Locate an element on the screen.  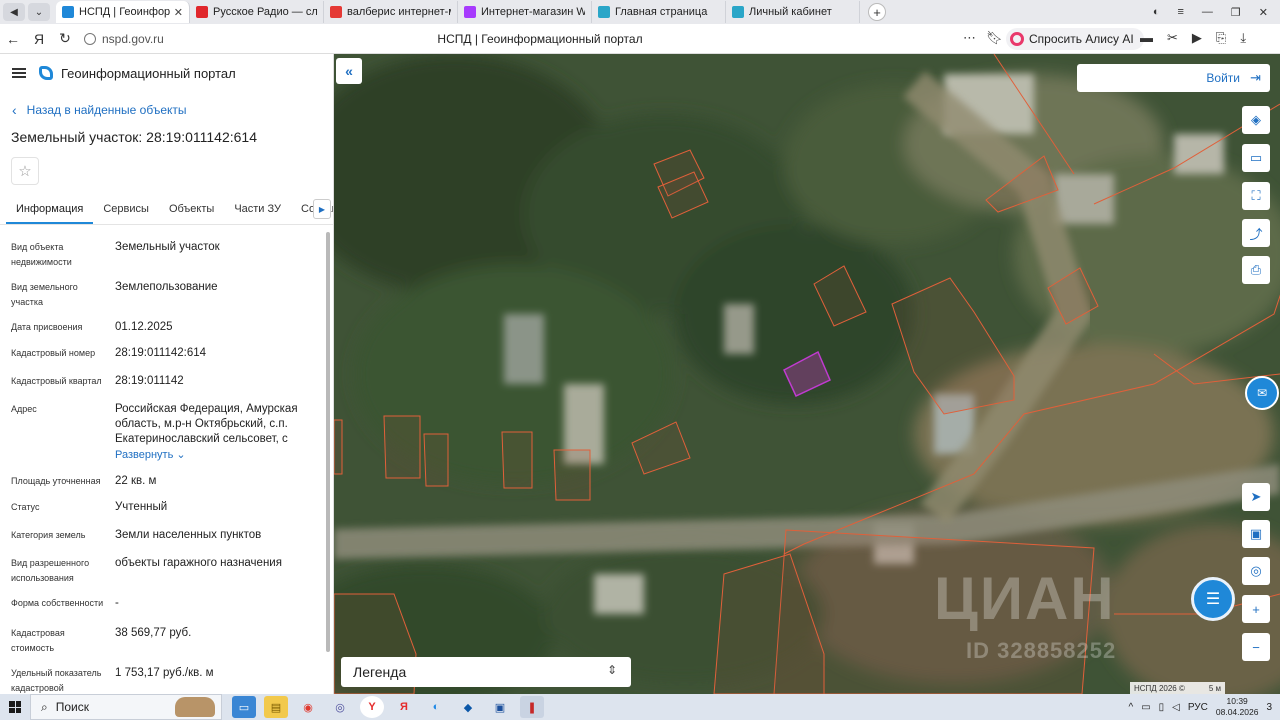
taskbar-search: ⌕ Поиск is located at coordinates (126, 707).